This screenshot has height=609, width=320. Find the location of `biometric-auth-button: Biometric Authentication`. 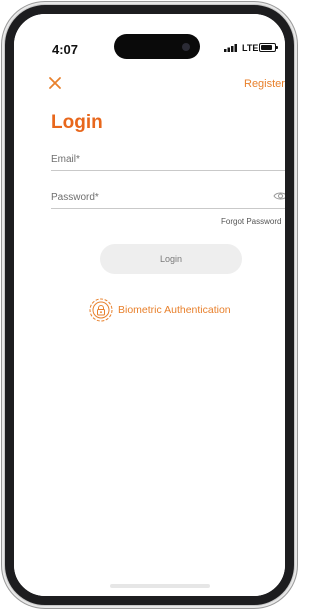

biometric-auth-button: Biometric Authentication is located at coordinates (160, 310).